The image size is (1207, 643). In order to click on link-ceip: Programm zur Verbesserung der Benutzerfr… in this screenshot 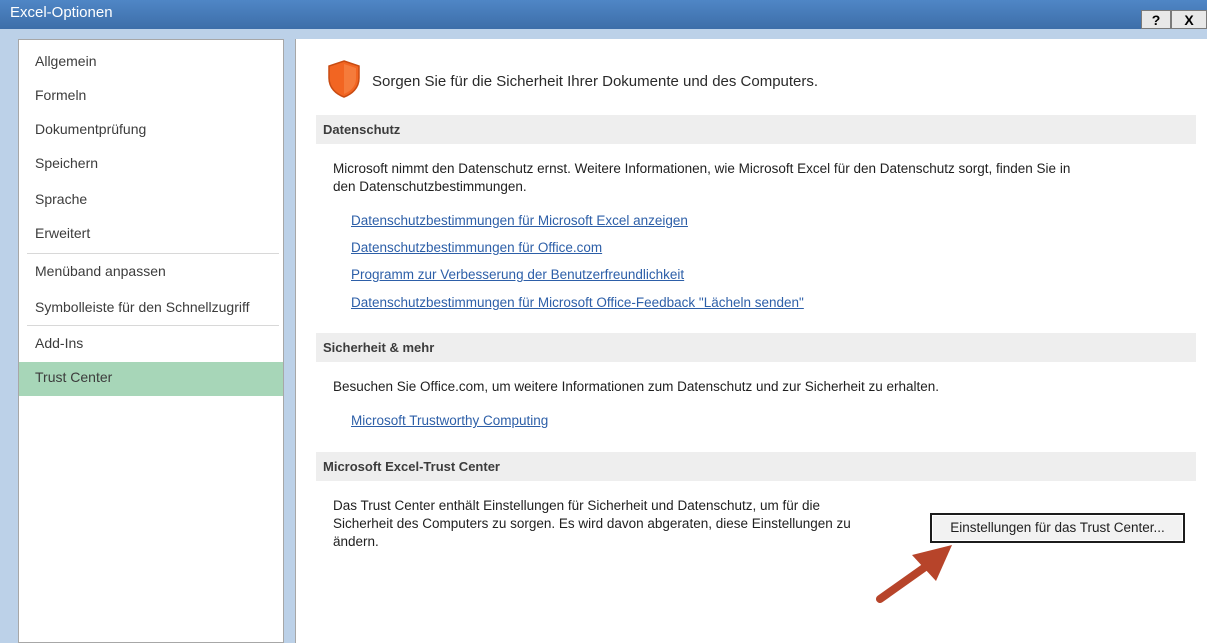, I will do `click(517, 274)`.